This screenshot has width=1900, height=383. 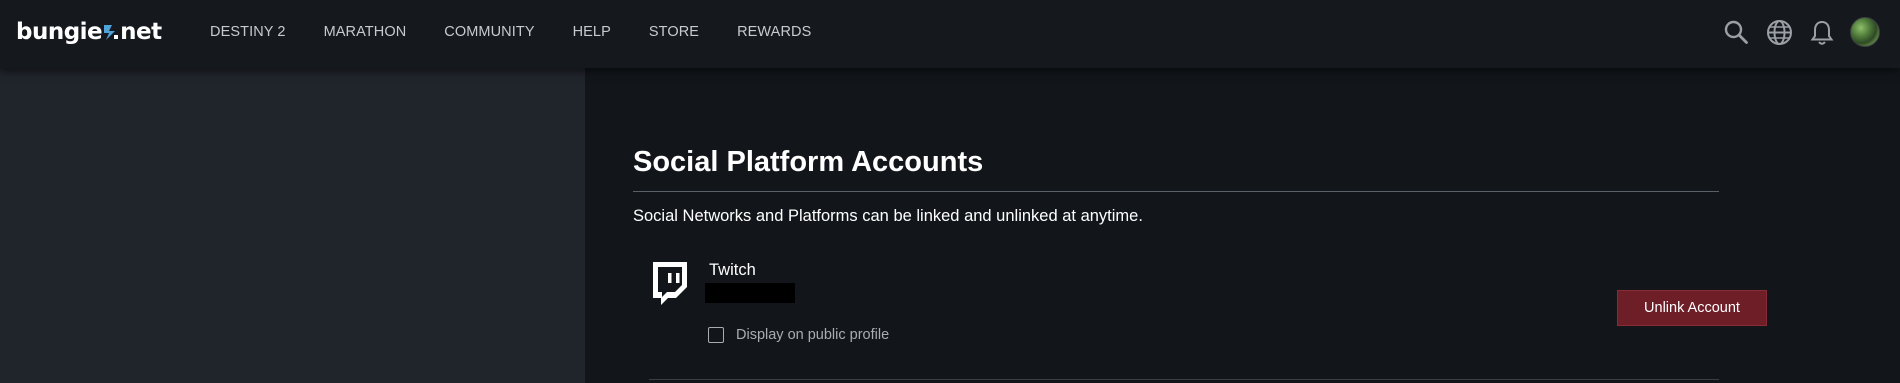 I want to click on search-icon, so click(x=1736, y=32).